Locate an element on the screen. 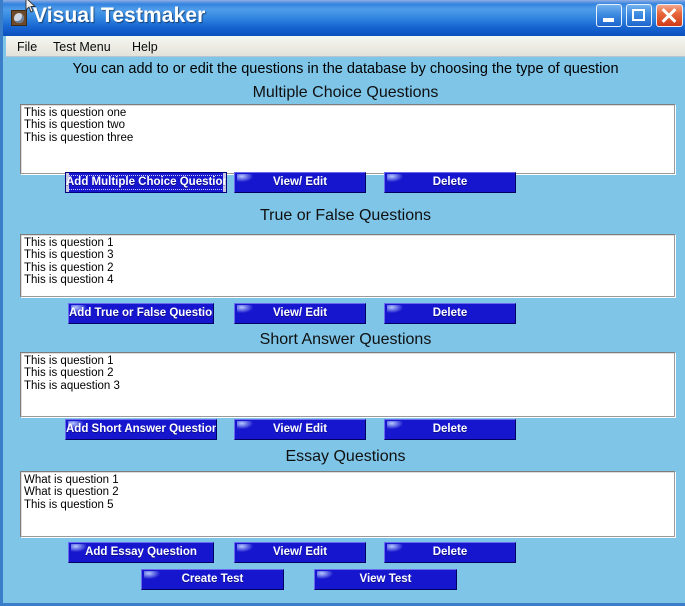  minimize-button is located at coordinates (609, 15).